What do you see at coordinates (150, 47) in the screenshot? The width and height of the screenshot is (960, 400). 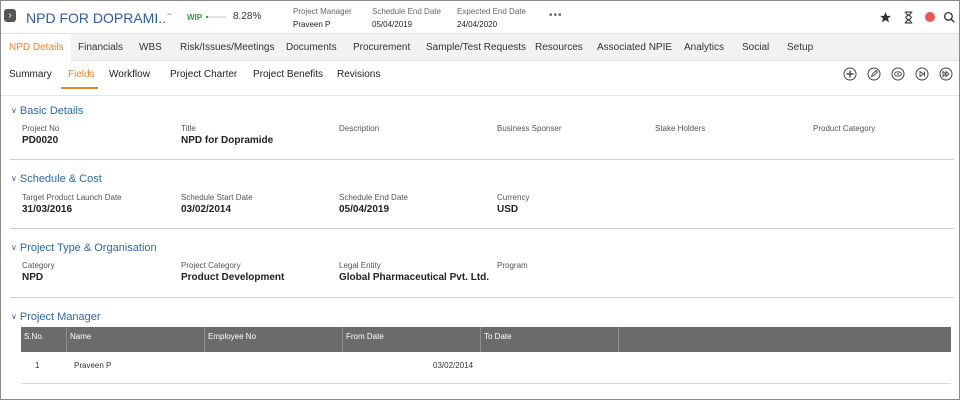 I see `tab-wbs: WBS` at bounding box center [150, 47].